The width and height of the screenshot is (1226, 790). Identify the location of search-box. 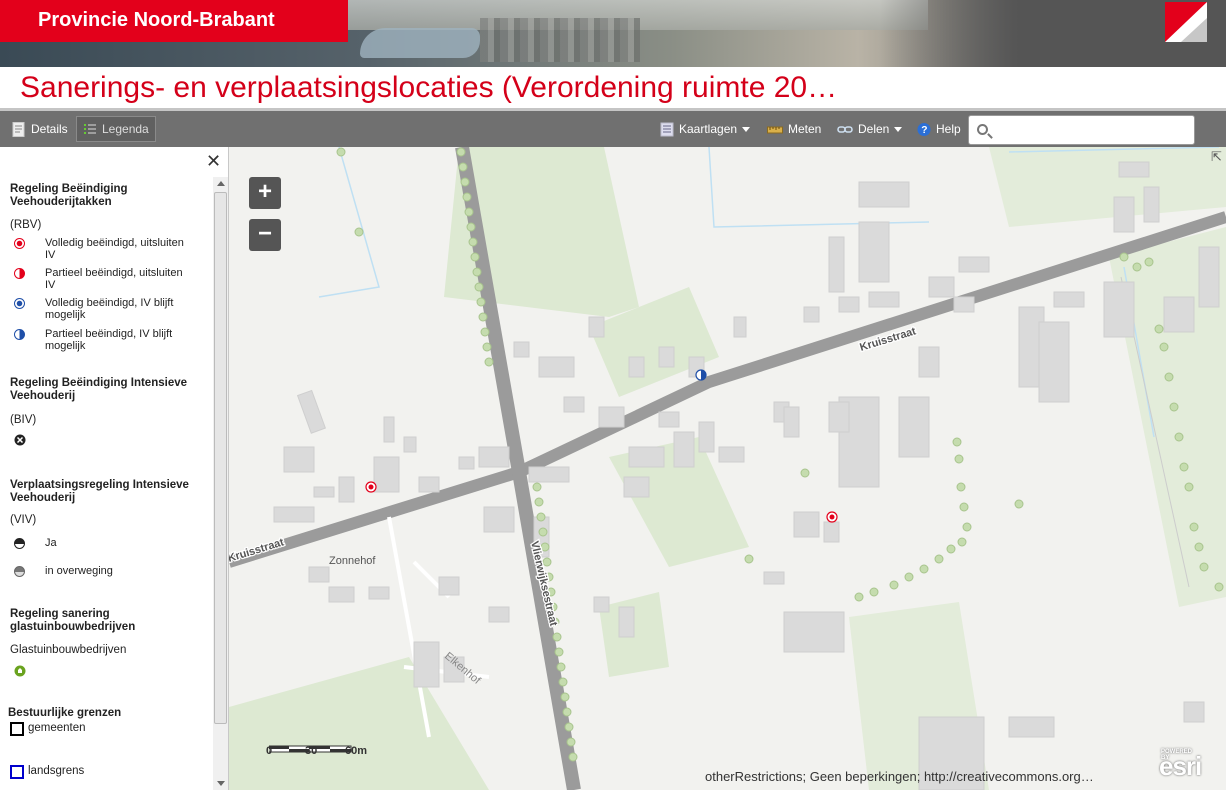
(1081, 130).